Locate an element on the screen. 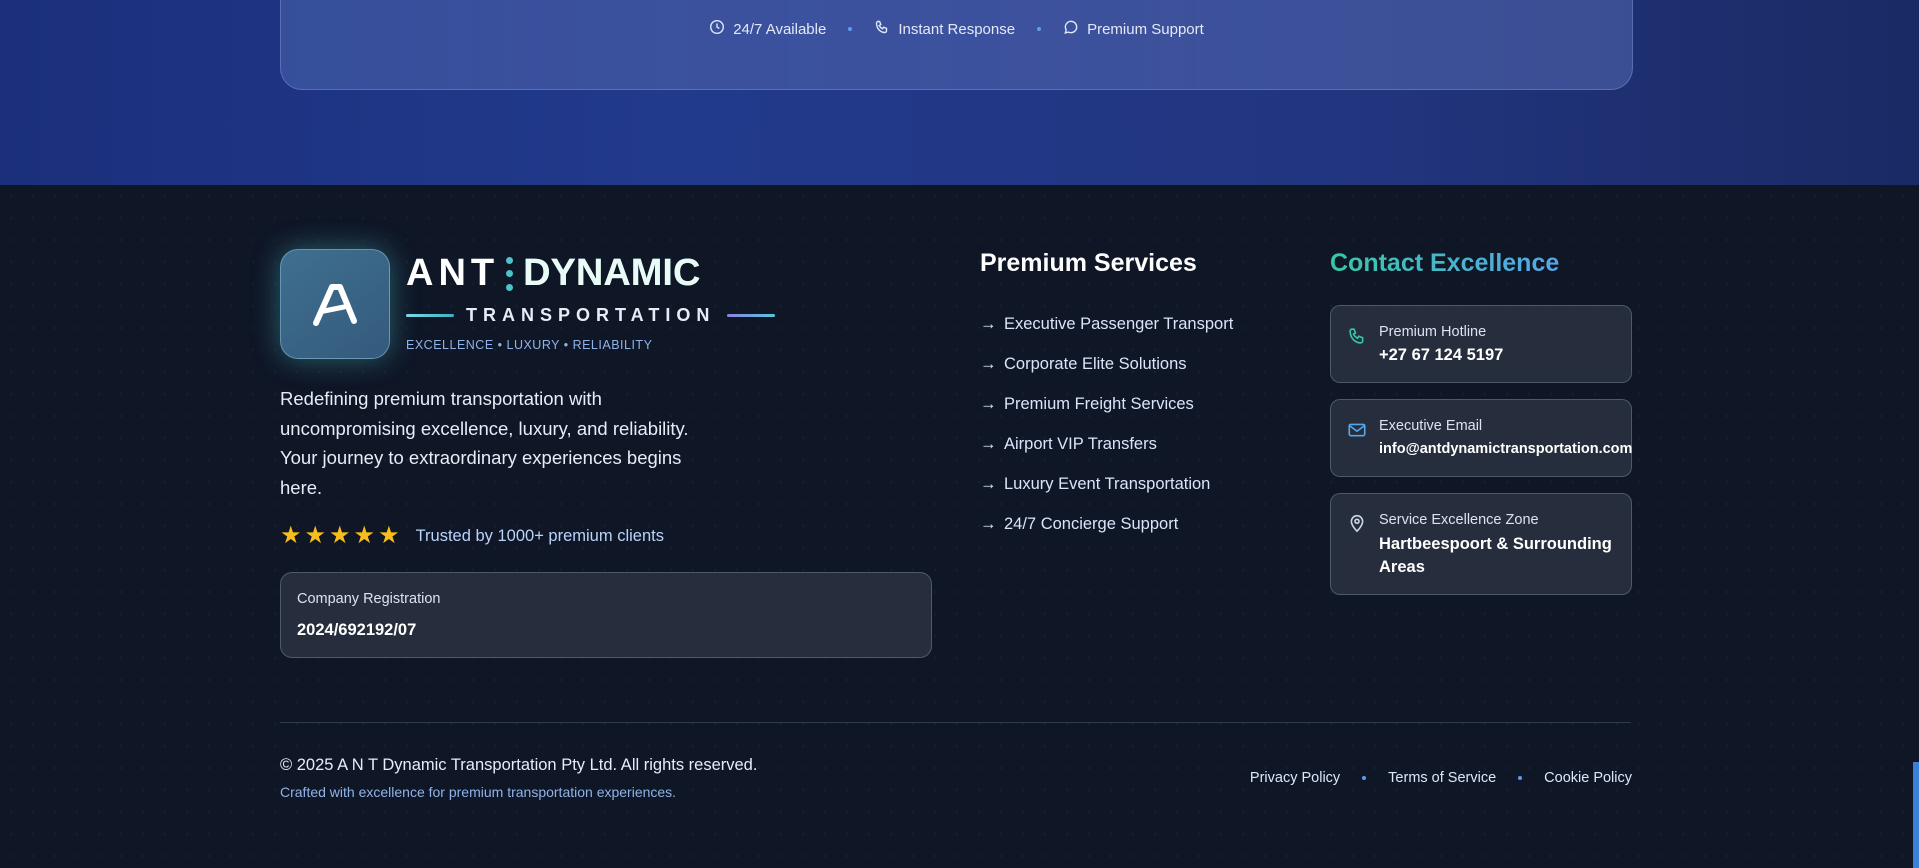 The image size is (1919, 868). brand-subtitle-row: TRANSPORTATION is located at coordinates (591, 315).